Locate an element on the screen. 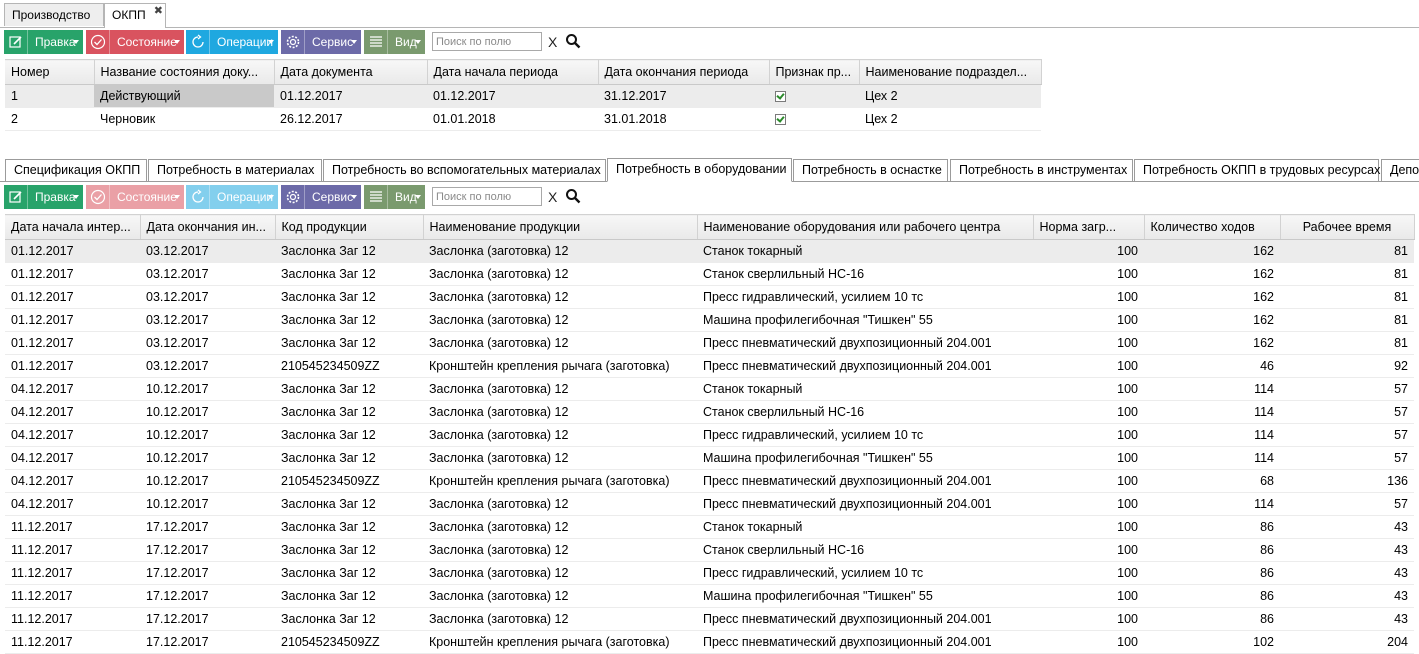 This screenshot has width=1419, height=654. operations-button: Операции is located at coordinates (232, 42).